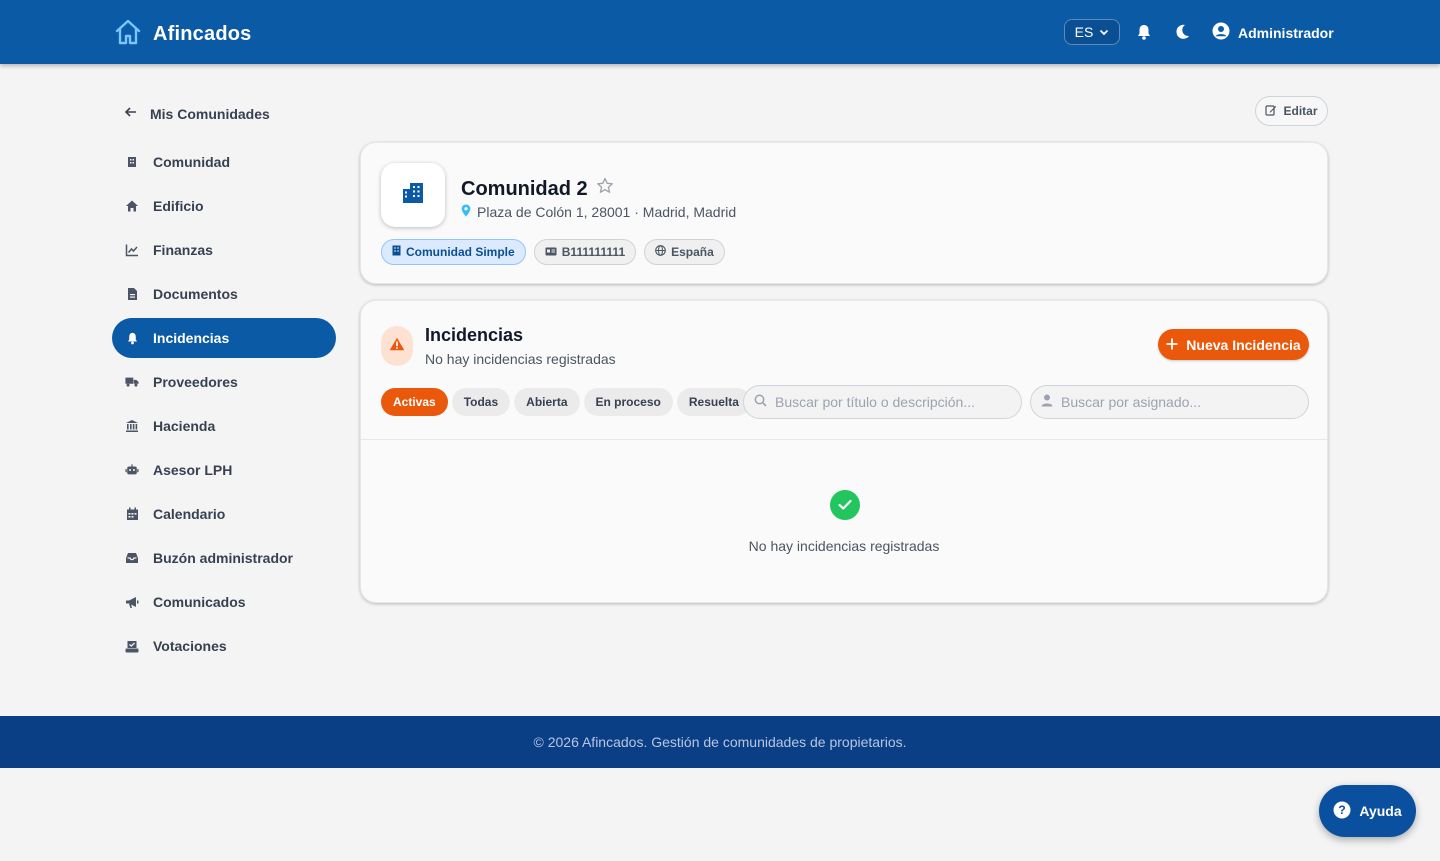 The height and width of the screenshot is (861, 1440). Describe the element at coordinates (844, 439) in the screenshot. I see `divider` at that location.